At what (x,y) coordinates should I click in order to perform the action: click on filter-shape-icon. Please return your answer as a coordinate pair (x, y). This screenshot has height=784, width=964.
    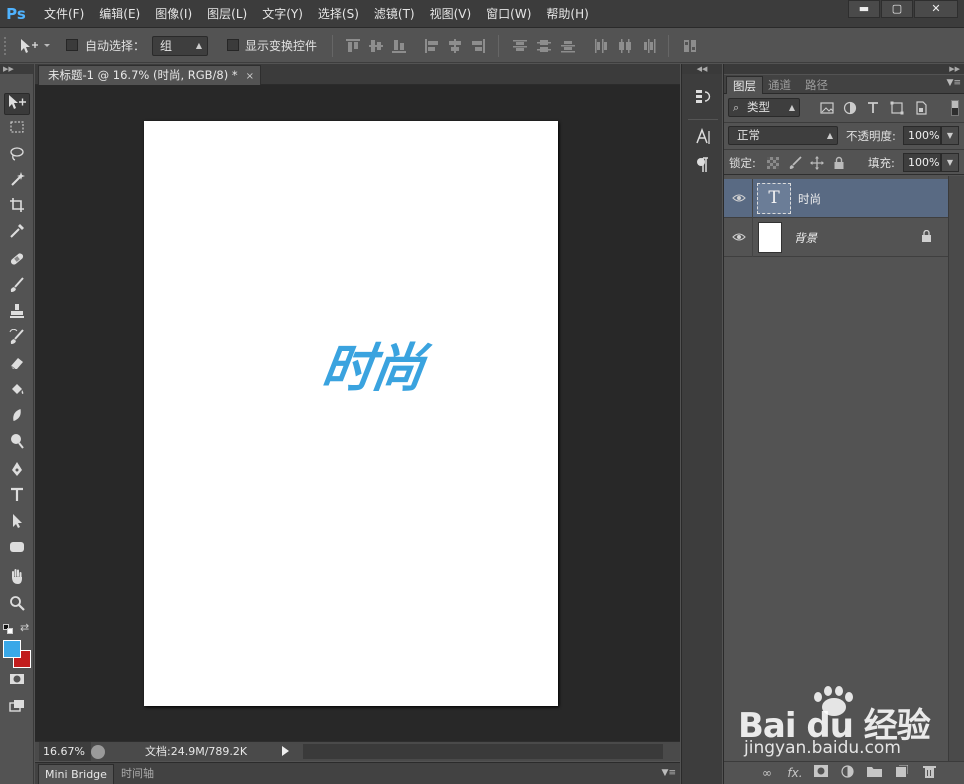
    Looking at the image, I should click on (897, 108).